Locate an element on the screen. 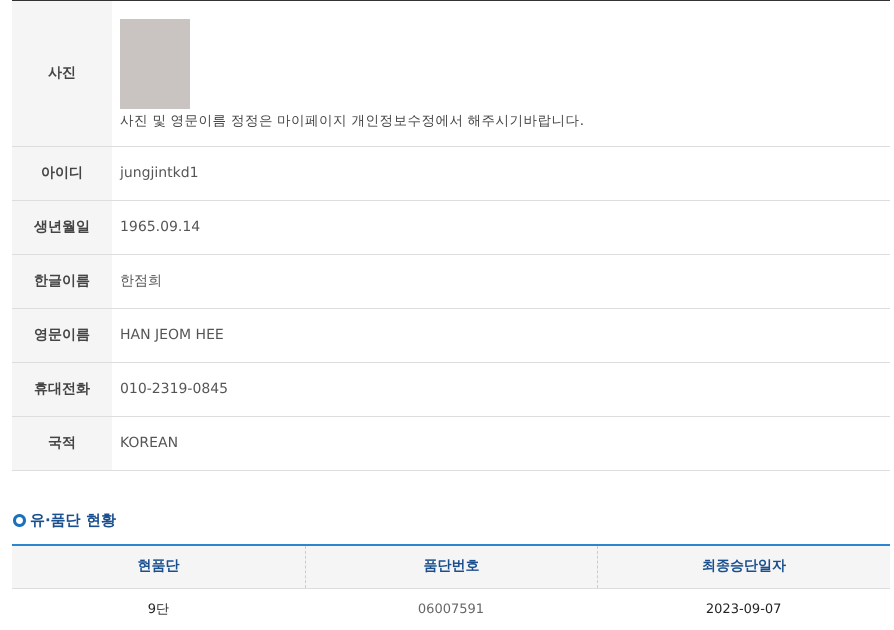  photo-note: 사진 및 영문이름 정정은 마이페이지 개인정보수정에서 해주시기바랍니다. is located at coordinates (353, 121).